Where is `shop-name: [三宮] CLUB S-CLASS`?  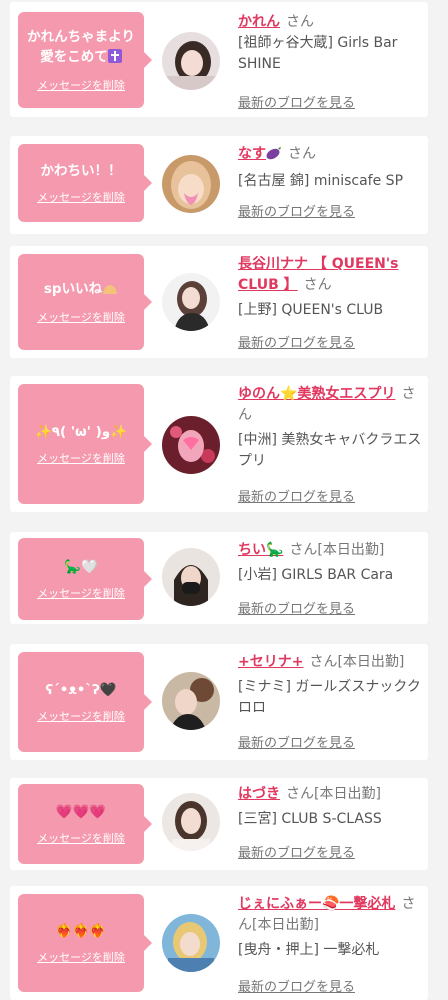
shop-name: [三宮] CLUB S-CLASS is located at coordinates (310, 819).